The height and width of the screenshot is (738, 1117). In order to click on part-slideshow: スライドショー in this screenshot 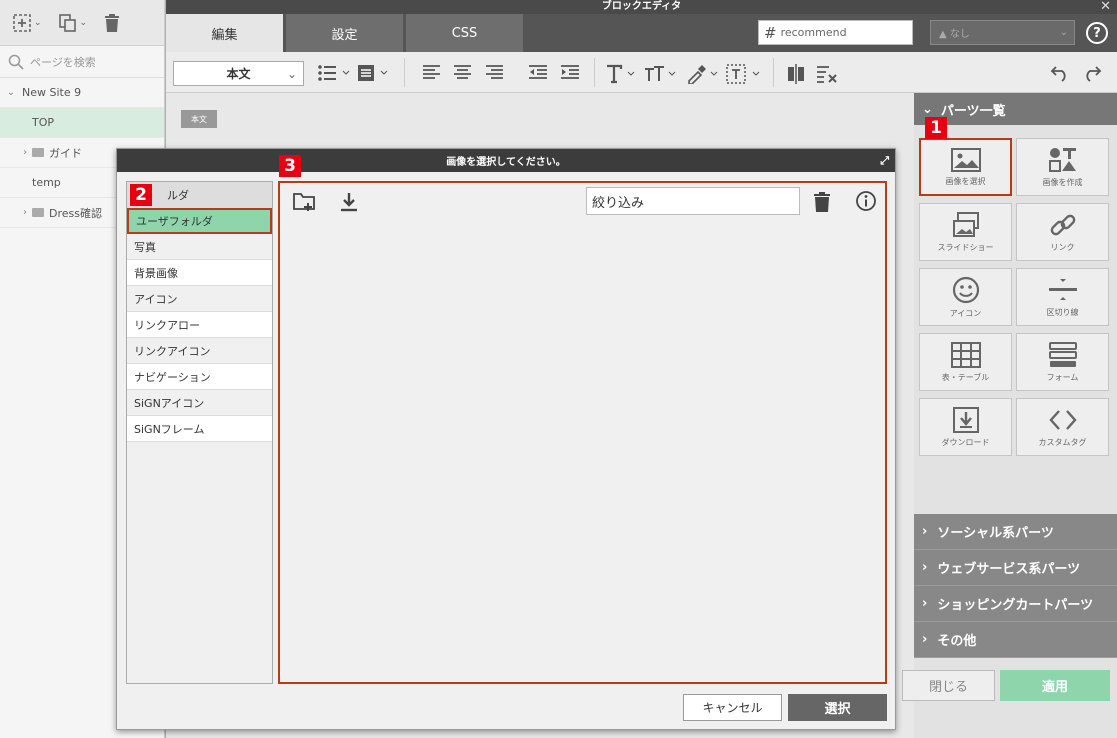, I will do `click(965, 232)`.